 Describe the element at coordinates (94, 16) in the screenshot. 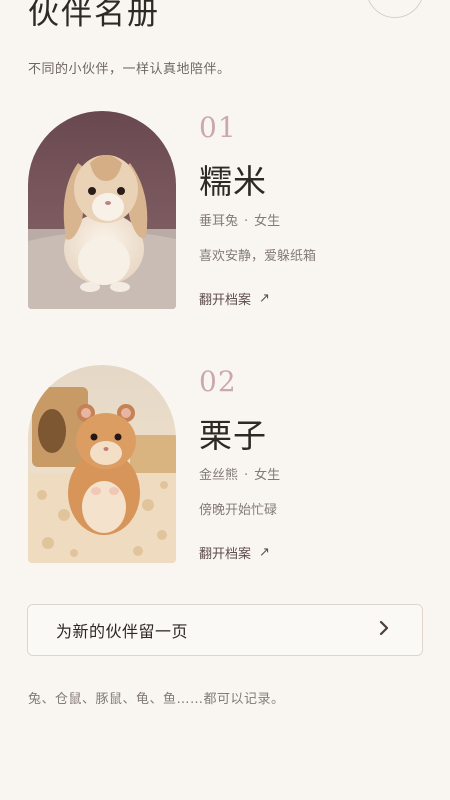

I see `page-title: 伙伴名册` at that location.